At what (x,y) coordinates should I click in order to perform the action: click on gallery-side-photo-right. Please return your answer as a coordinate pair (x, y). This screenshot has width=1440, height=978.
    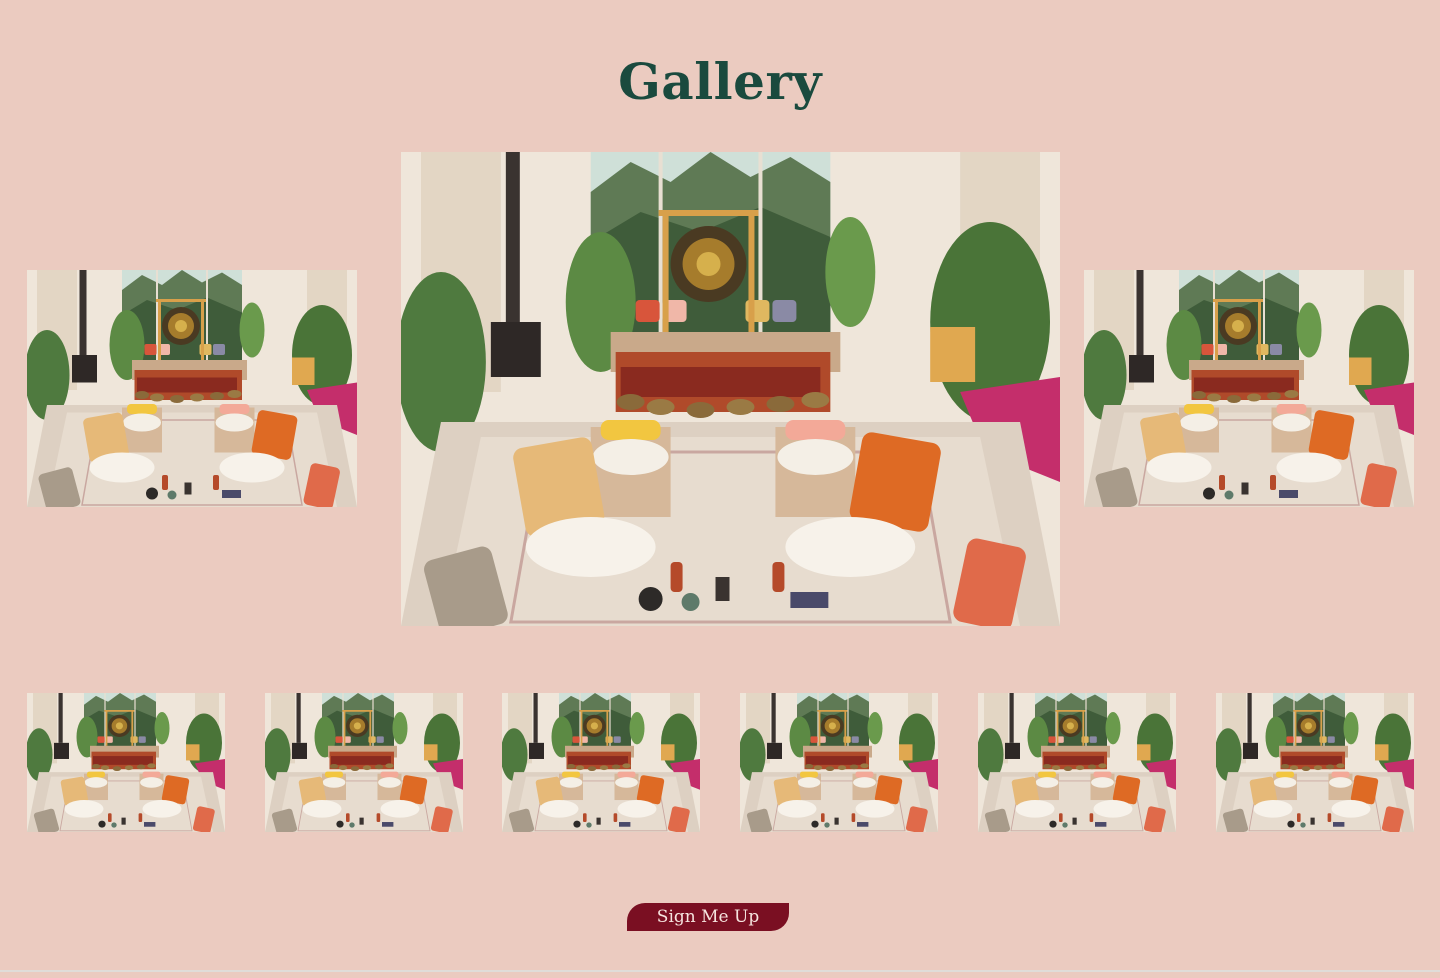
    Looking at the image, I should click on (1249, 388).